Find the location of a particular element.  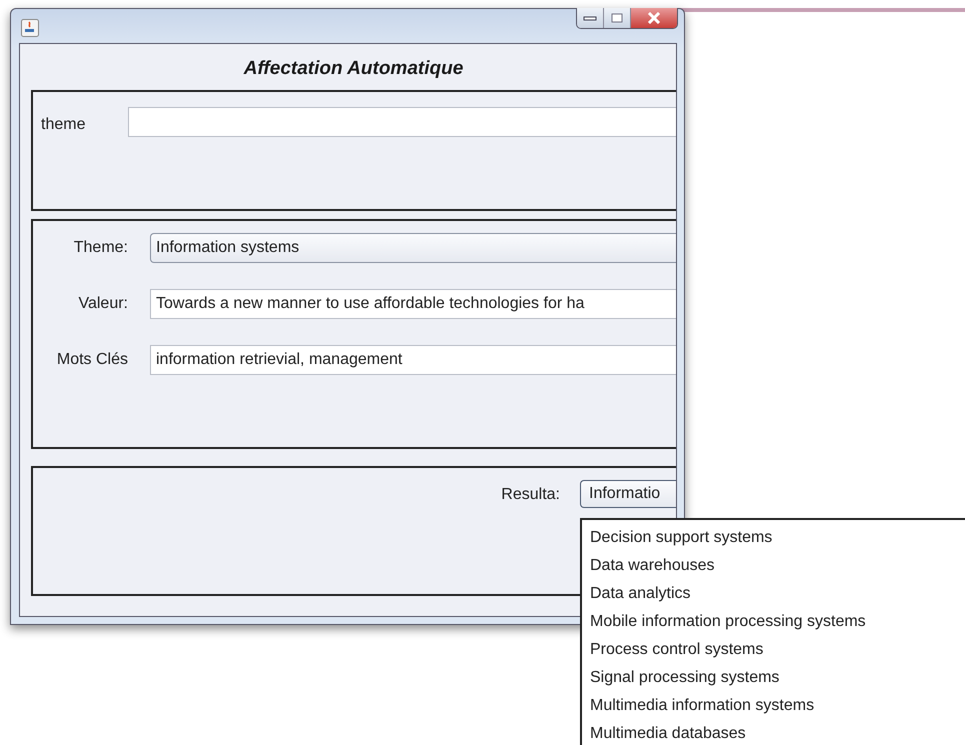

input-field: information retrievial, management is located at coordinates (413, 360).